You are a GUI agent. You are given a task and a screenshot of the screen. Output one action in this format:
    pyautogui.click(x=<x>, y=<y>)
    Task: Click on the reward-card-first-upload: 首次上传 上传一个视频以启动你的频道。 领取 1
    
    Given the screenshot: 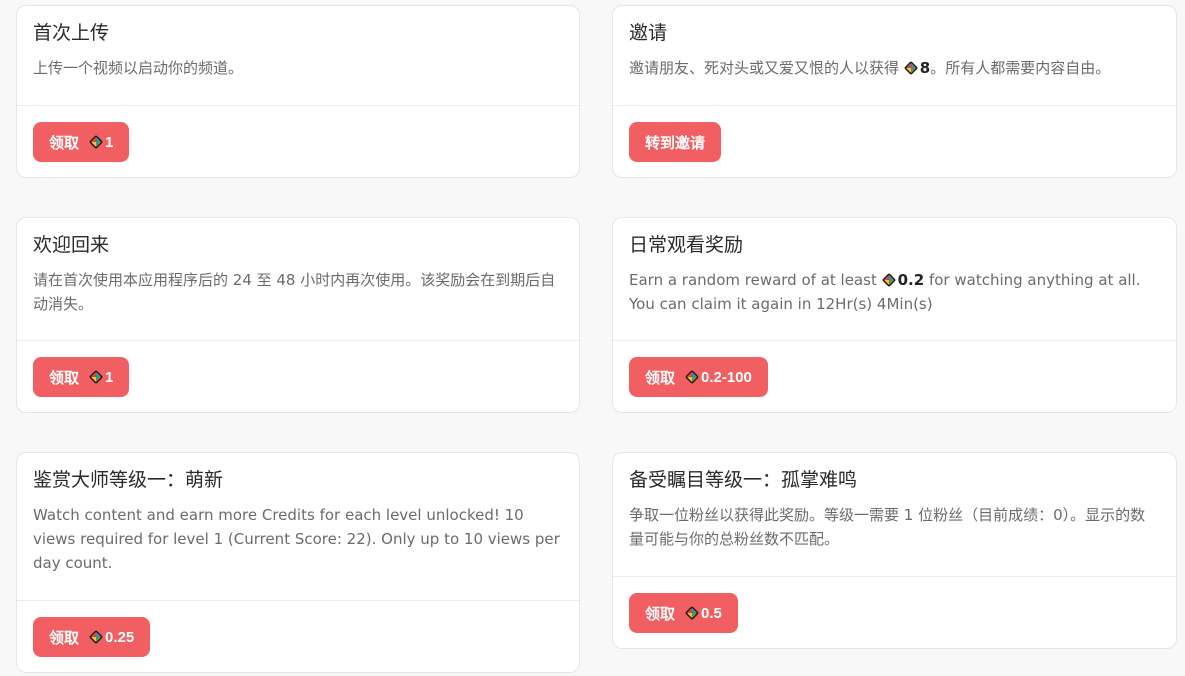 What is the action you would take?
    pyautogui.click(x=298, y=91)
    